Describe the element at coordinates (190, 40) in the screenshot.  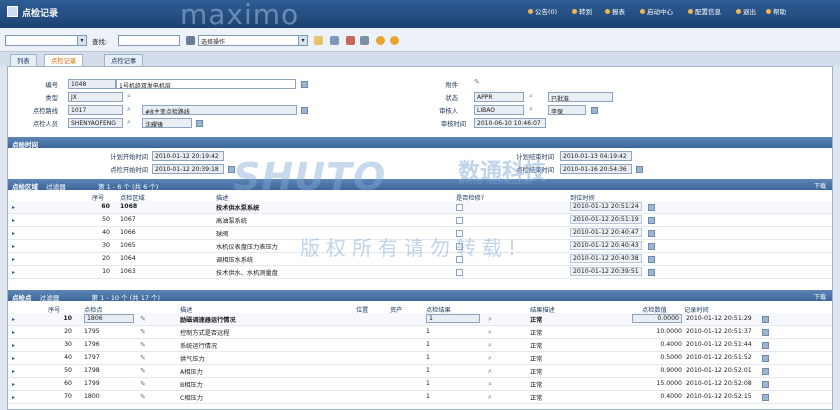
I see `binoculars-icon` at that location.